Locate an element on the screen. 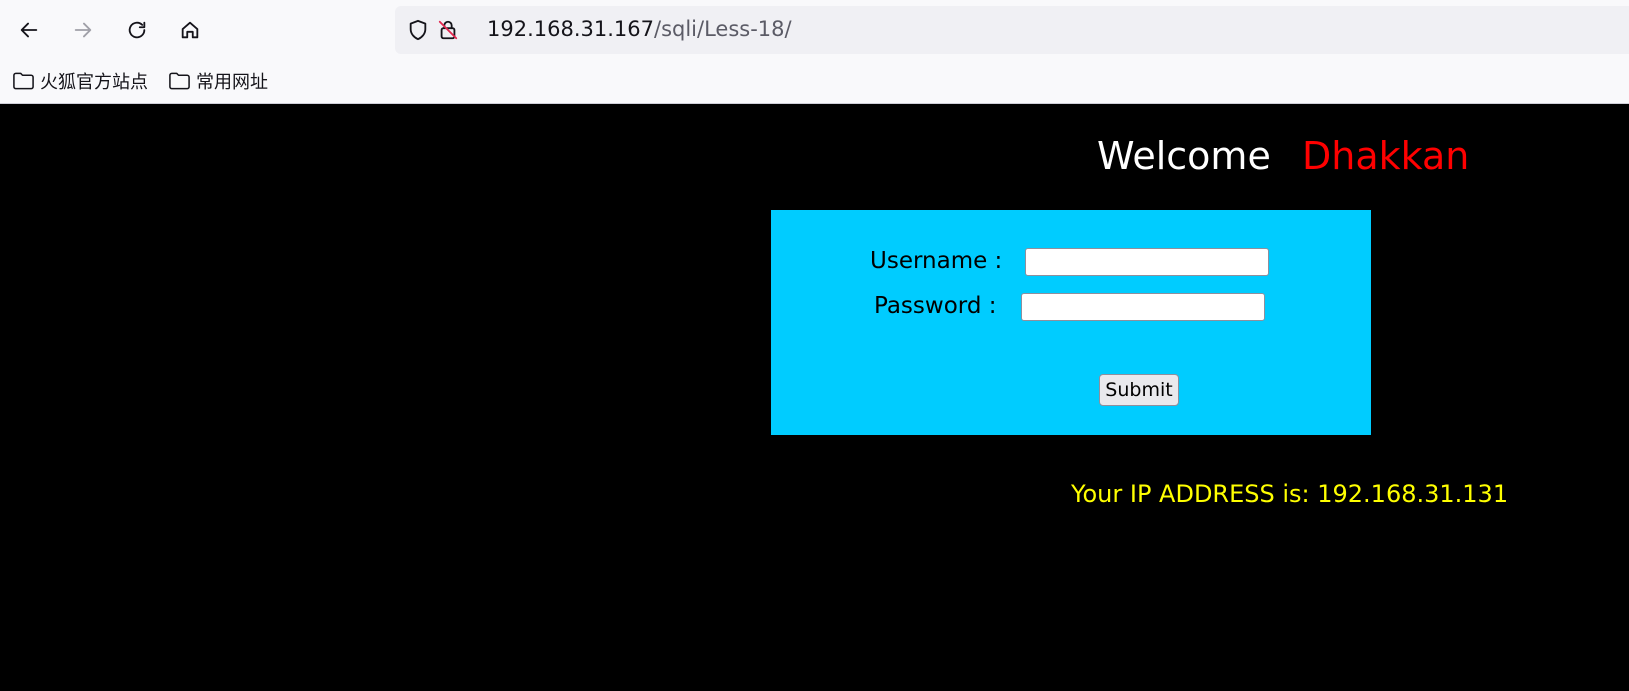 The image size is (1629, 691). home-icon is located at coordinates (190, 30).